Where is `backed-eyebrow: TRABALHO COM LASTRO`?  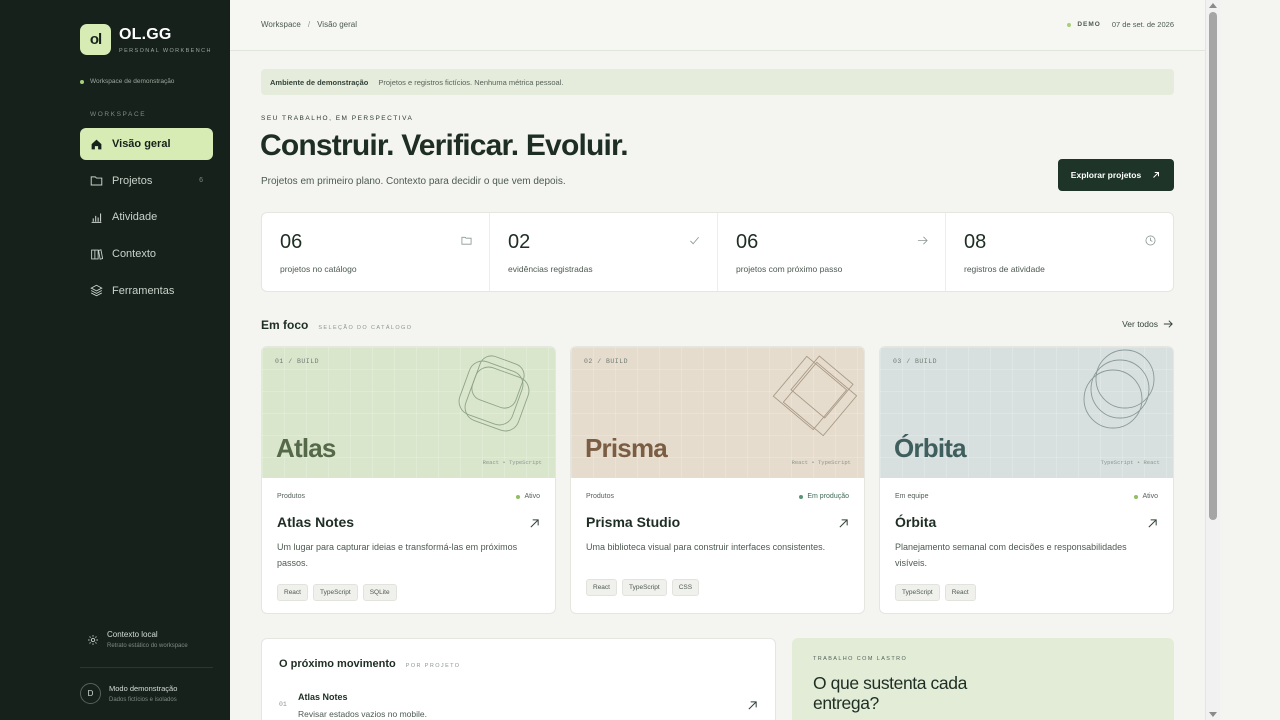
backed-eyebrow: TRABALHO COM LASTRO is located at coordinates (860, 659).